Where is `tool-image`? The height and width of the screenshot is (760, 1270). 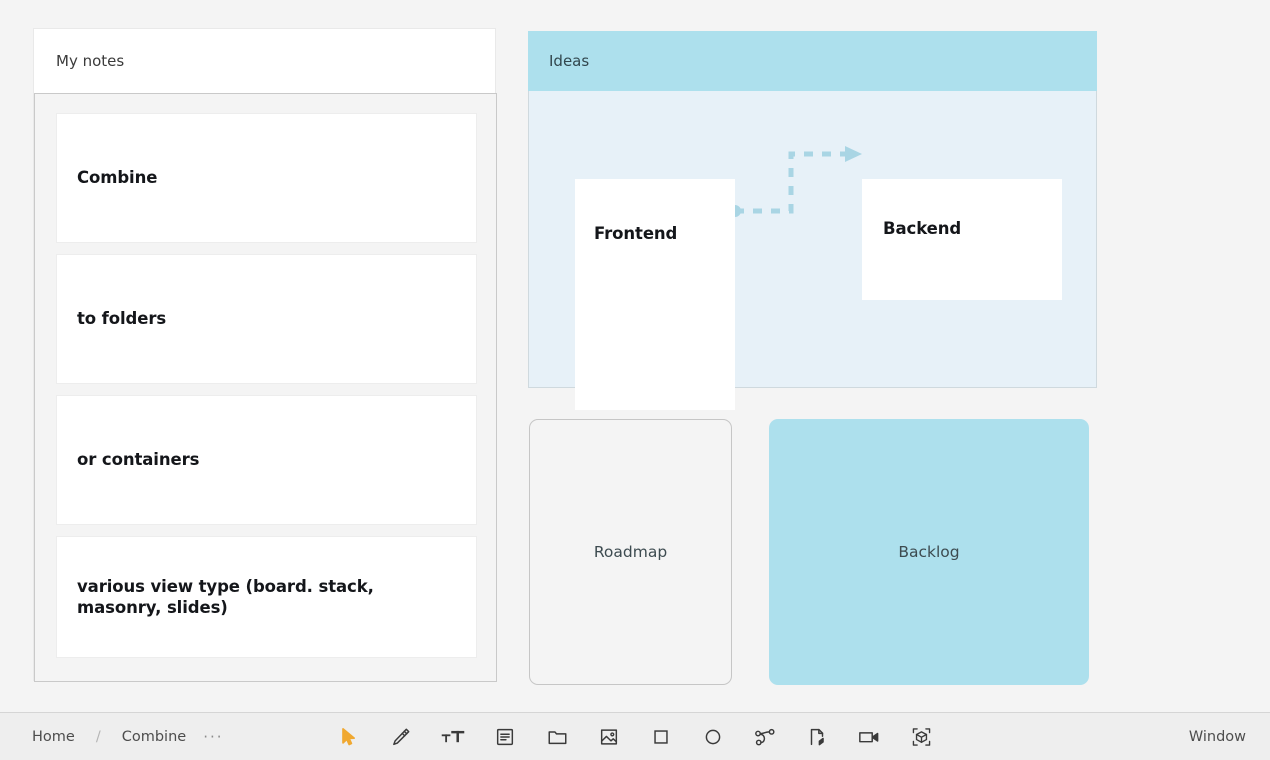 tool-image is located at coordinates (609, 737).